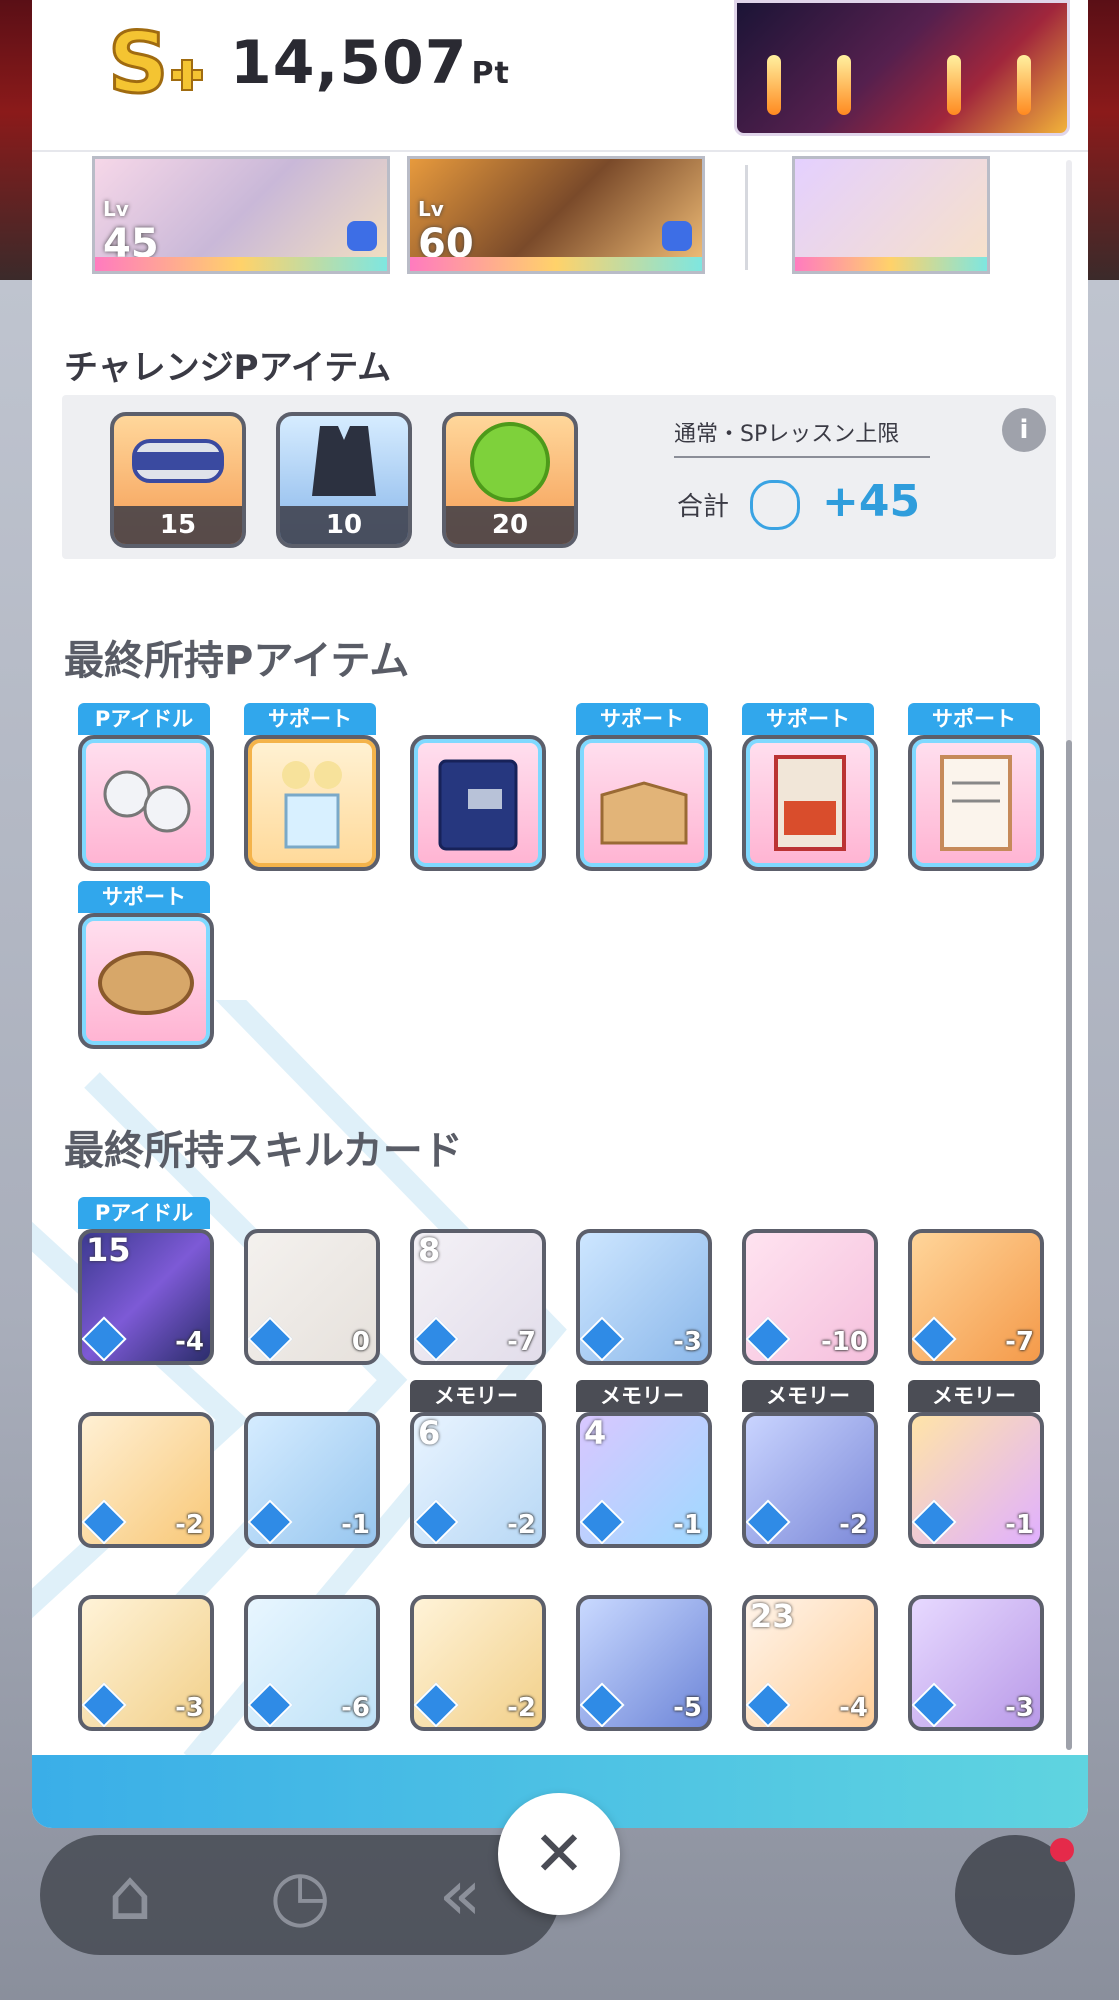 This screenshot has height=2000, width=1119. I want to click on skill-card-tools: -6, so click(312, 1663).